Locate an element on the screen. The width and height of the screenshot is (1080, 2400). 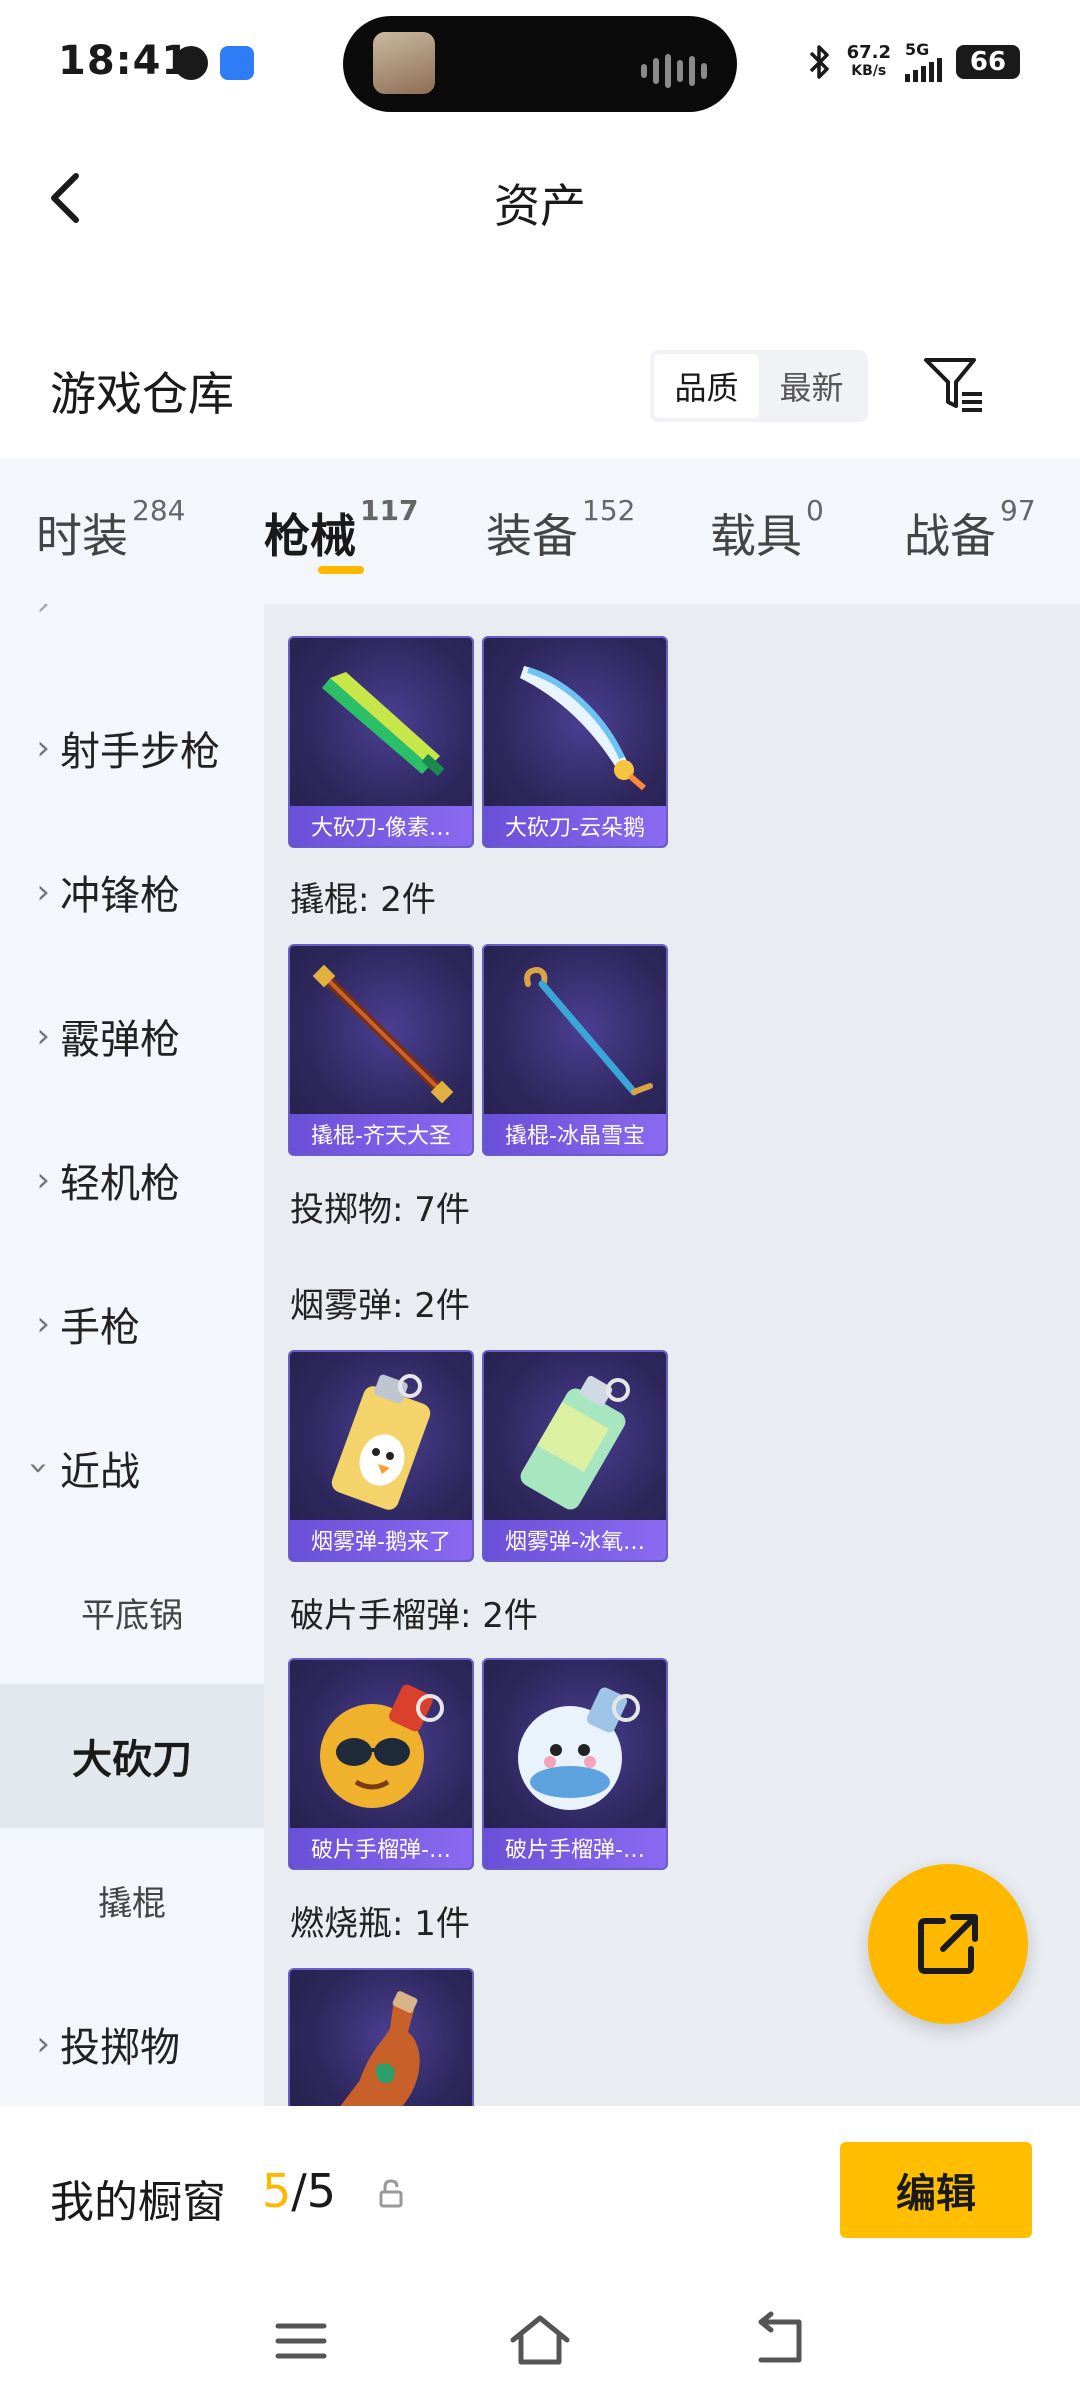
warehouse-title: 游戏仓库 is located at coordinates (142, 394).